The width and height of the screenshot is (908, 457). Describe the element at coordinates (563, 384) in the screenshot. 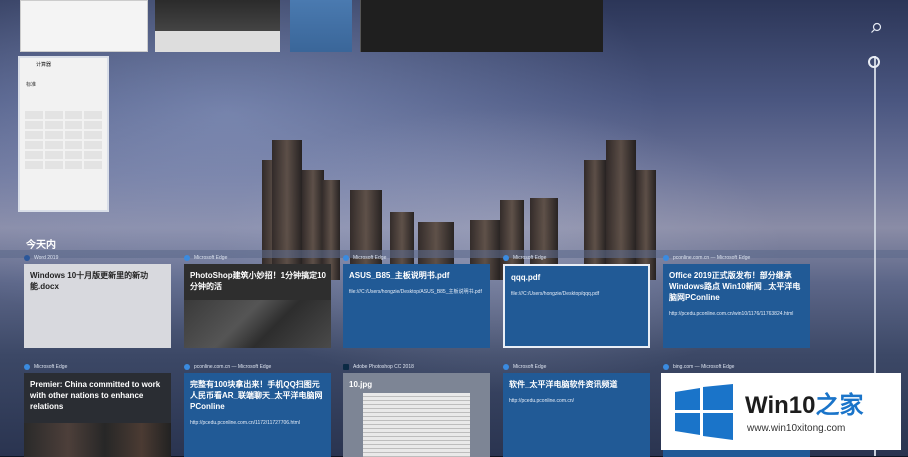

I see `card-title: 软件_太平洋电脑软件资讯频道` at that location.